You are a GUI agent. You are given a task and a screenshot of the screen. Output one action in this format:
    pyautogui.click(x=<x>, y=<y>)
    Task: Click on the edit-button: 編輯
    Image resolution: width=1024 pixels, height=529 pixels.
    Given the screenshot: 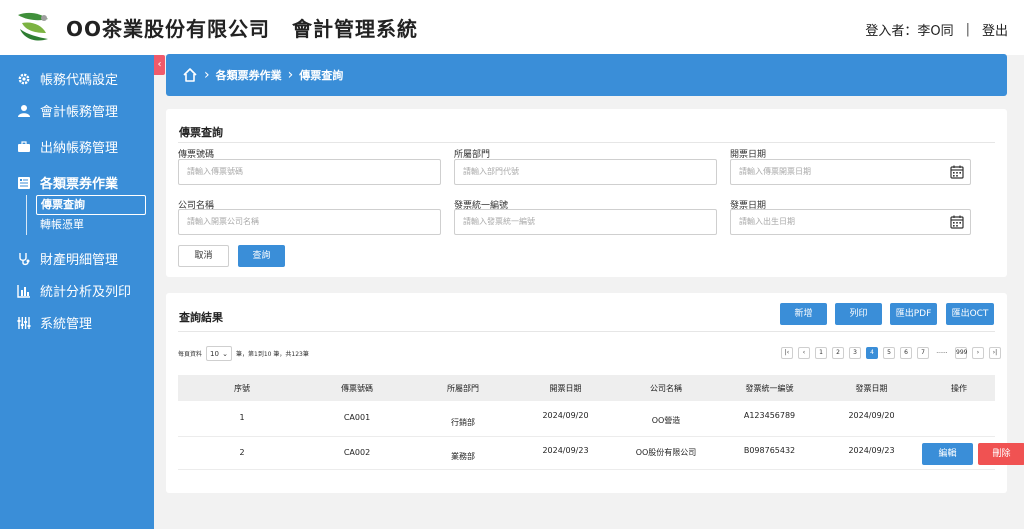 What is the action you would take?
    pyautogui.click(x=947, y=453)
    